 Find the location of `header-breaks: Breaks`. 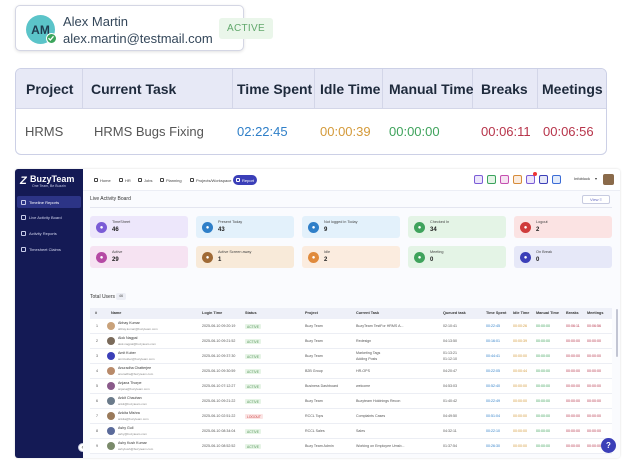

header-breaks: Breaks is located at coordinates (504, 89).